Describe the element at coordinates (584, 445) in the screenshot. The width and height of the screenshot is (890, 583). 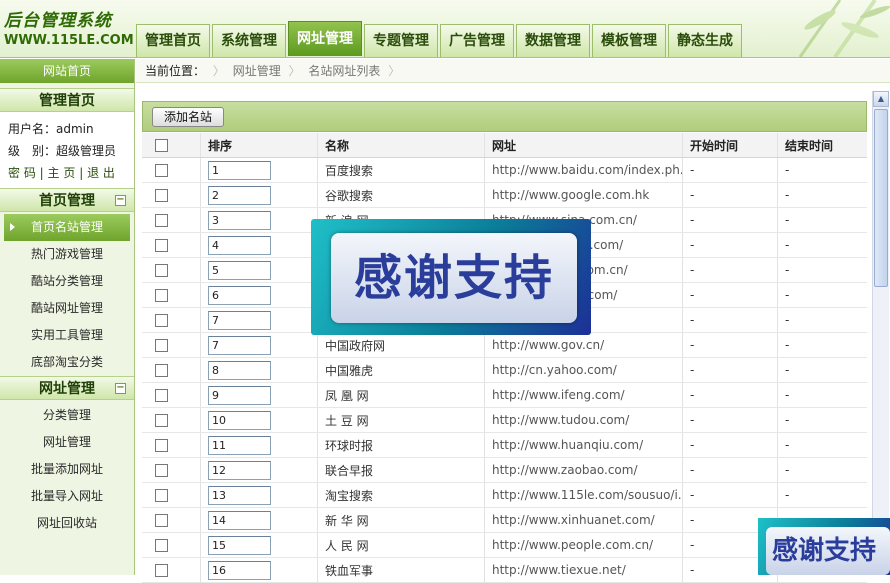
I see `url-cell: http://www.huanqiu.com/` at that location.